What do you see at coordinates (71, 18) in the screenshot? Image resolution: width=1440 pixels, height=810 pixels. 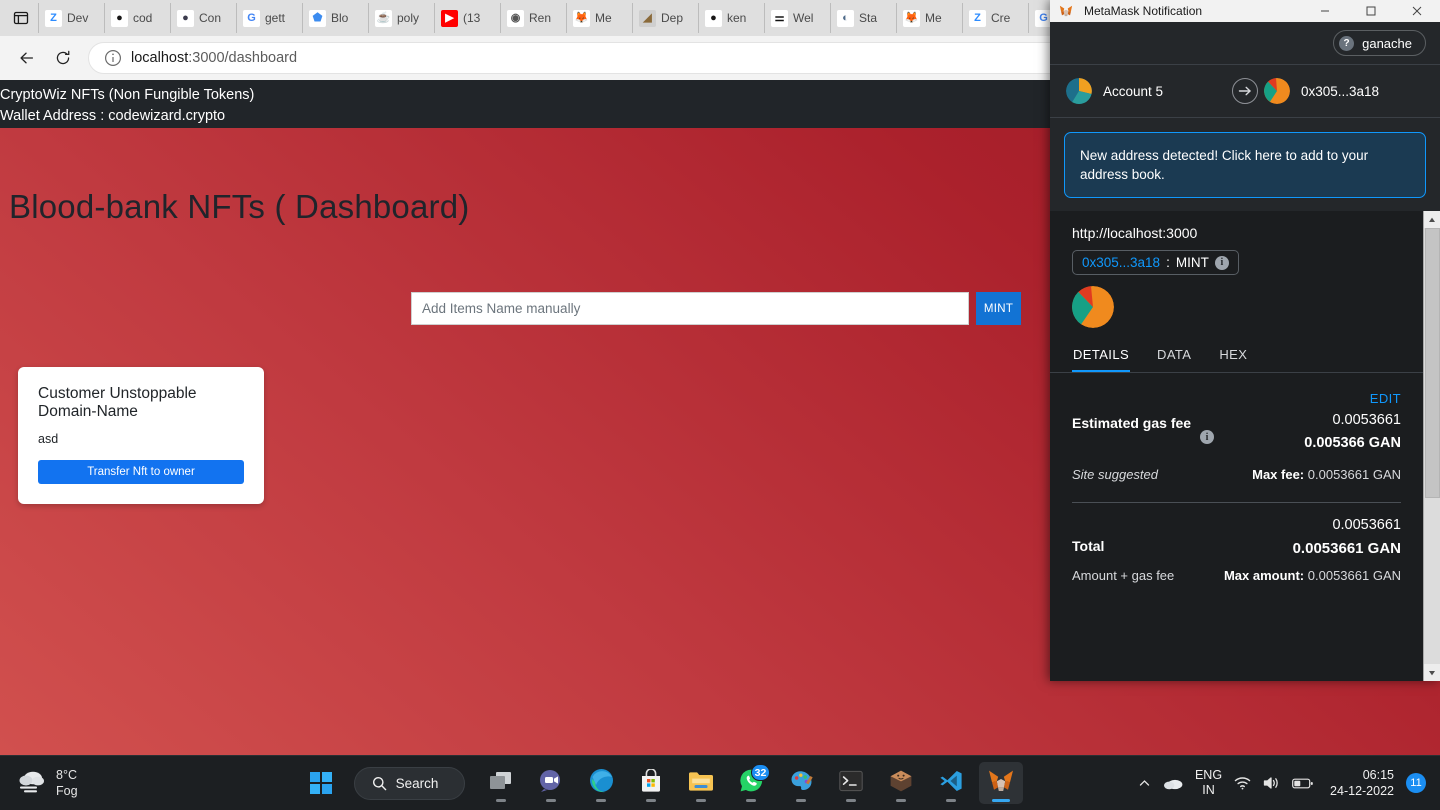 I see `browser-tab: Z Dev` at bounding box center [71, 18].